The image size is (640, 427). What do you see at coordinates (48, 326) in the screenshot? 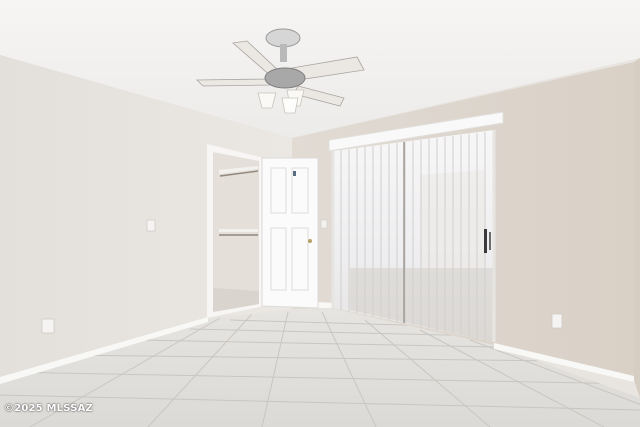
I see `wall-outlet-left` at bounding box center [48, 326].